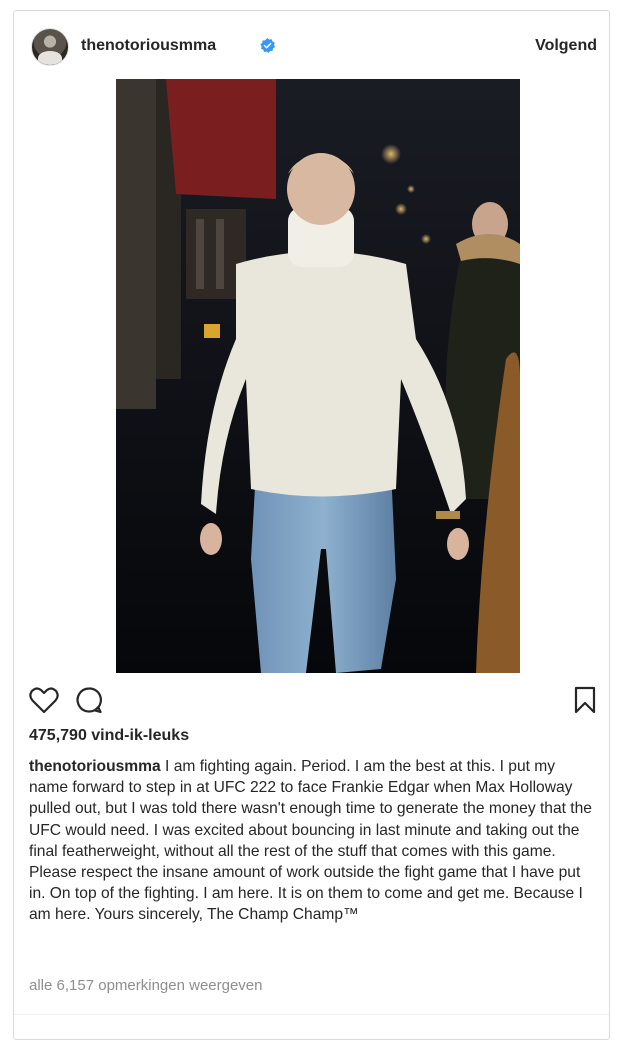  What do you see at coordinates (50, 47) in the screenshot?
I see `avatar` at bounding box center [50, 47].